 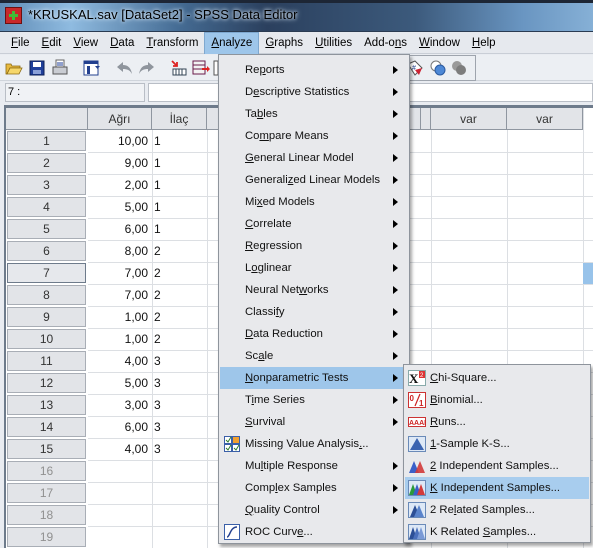 I want to click on goto-case-icon, so click(x=178, y=68).